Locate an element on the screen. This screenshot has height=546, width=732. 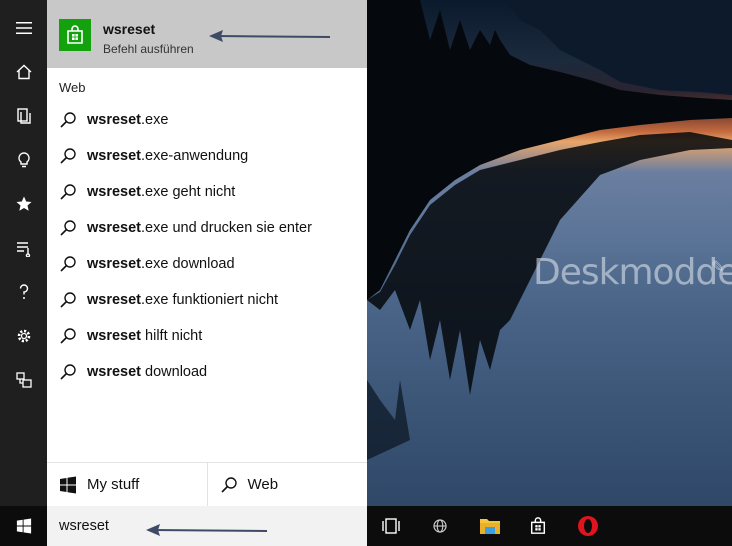
home-button is located at coordinates (23, 72).